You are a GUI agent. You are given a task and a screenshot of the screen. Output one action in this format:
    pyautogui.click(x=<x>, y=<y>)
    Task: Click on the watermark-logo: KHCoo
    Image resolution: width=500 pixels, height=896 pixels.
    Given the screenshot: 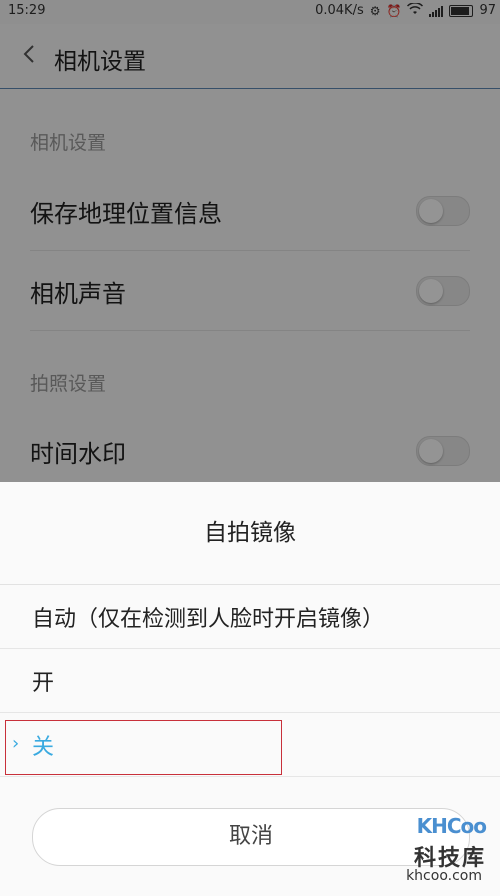 What is the action you would take?
    pyautogui.click(x=451, y=826)
    